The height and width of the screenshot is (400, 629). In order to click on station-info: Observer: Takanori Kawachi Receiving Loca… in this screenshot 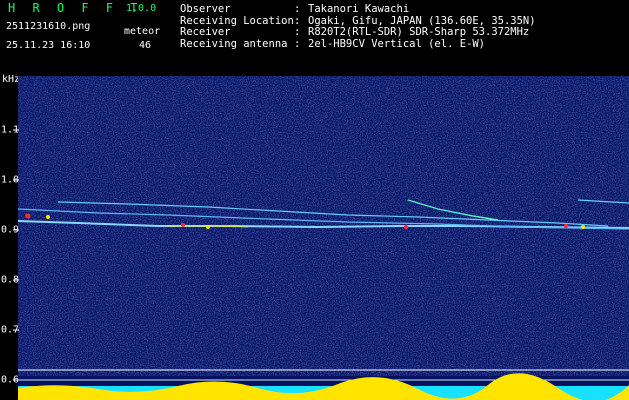, I will do `click(358, 27)`.